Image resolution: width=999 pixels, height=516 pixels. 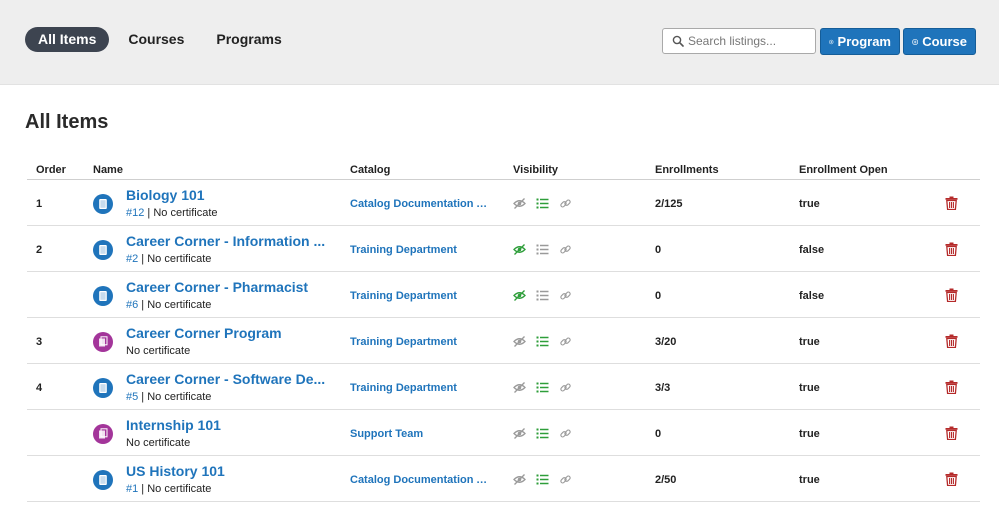 What do you see at coordinates (228, 333) in the screenshot?
I see `listing-name-link: Career Corner Program` at bounding box center [228, 333].